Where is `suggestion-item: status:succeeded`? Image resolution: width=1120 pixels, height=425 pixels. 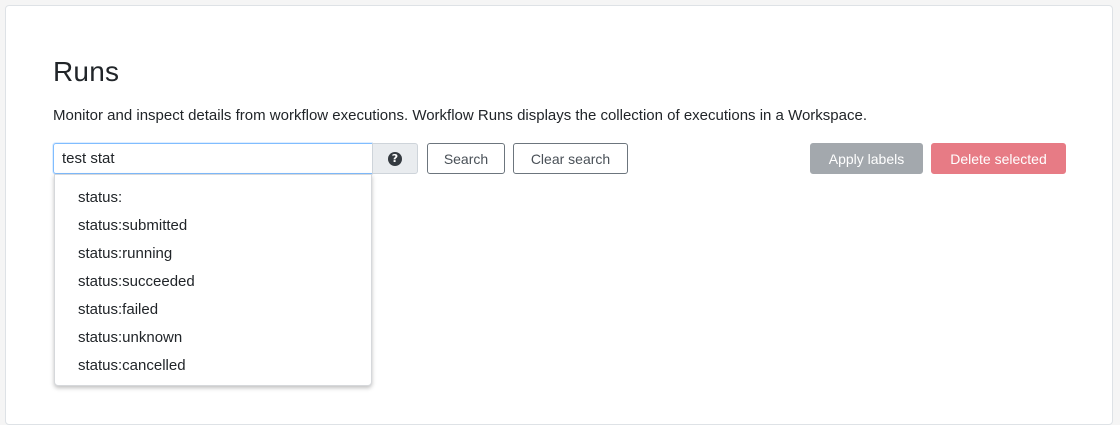 suggestion-item: status:succeeded is located at coordinates (213, 282).